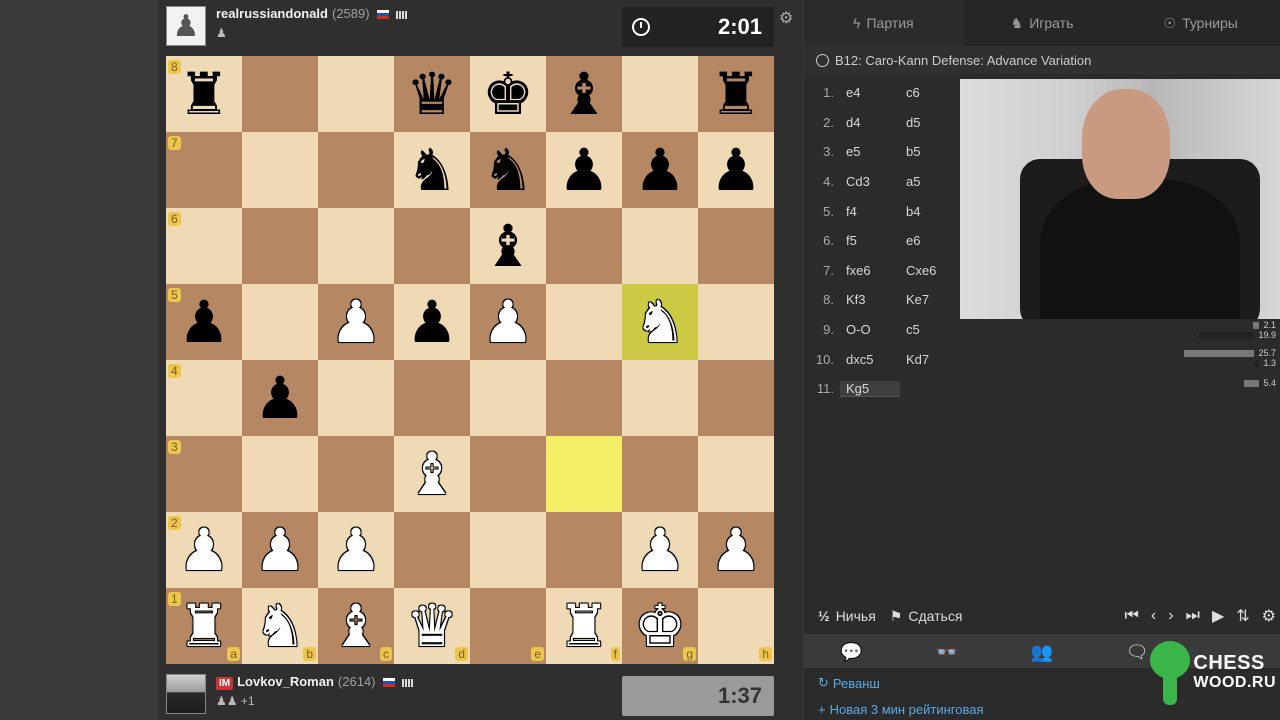 Image resolution: width=1280 pixels, height=720 pixels. I want to click on square-d7: ♞, so click(432, 170).